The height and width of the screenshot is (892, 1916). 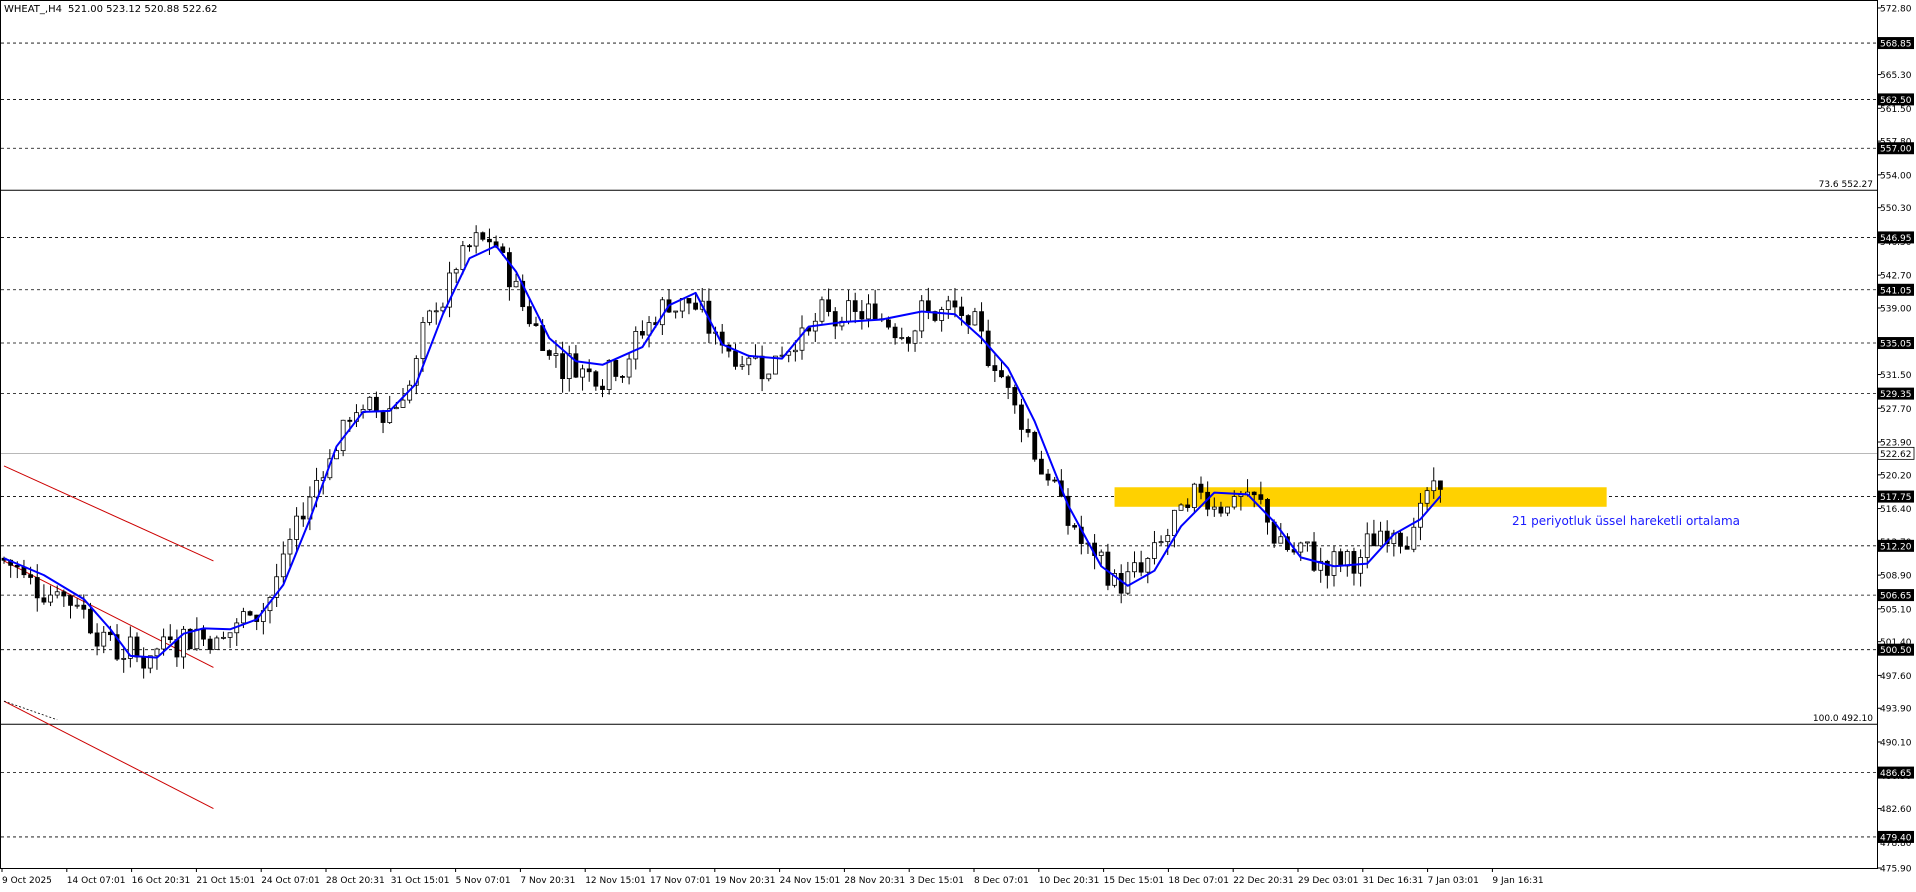 I want to click on y-tick-label: 482.60, so click(x=1896, y=810).